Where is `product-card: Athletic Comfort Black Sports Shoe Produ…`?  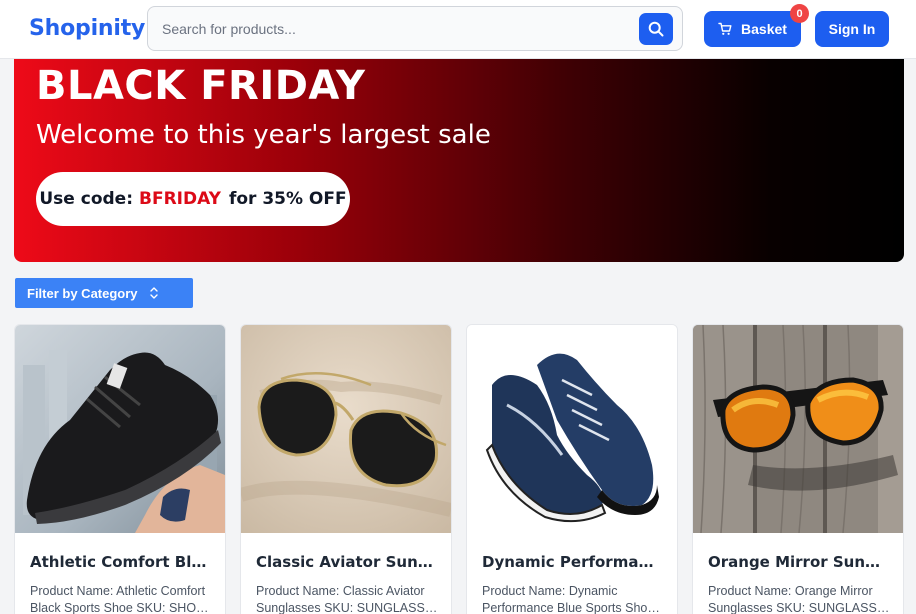
product-card: Athletic Comfort Black Sports Shoe Produ… is located at coordinates (120, 469).